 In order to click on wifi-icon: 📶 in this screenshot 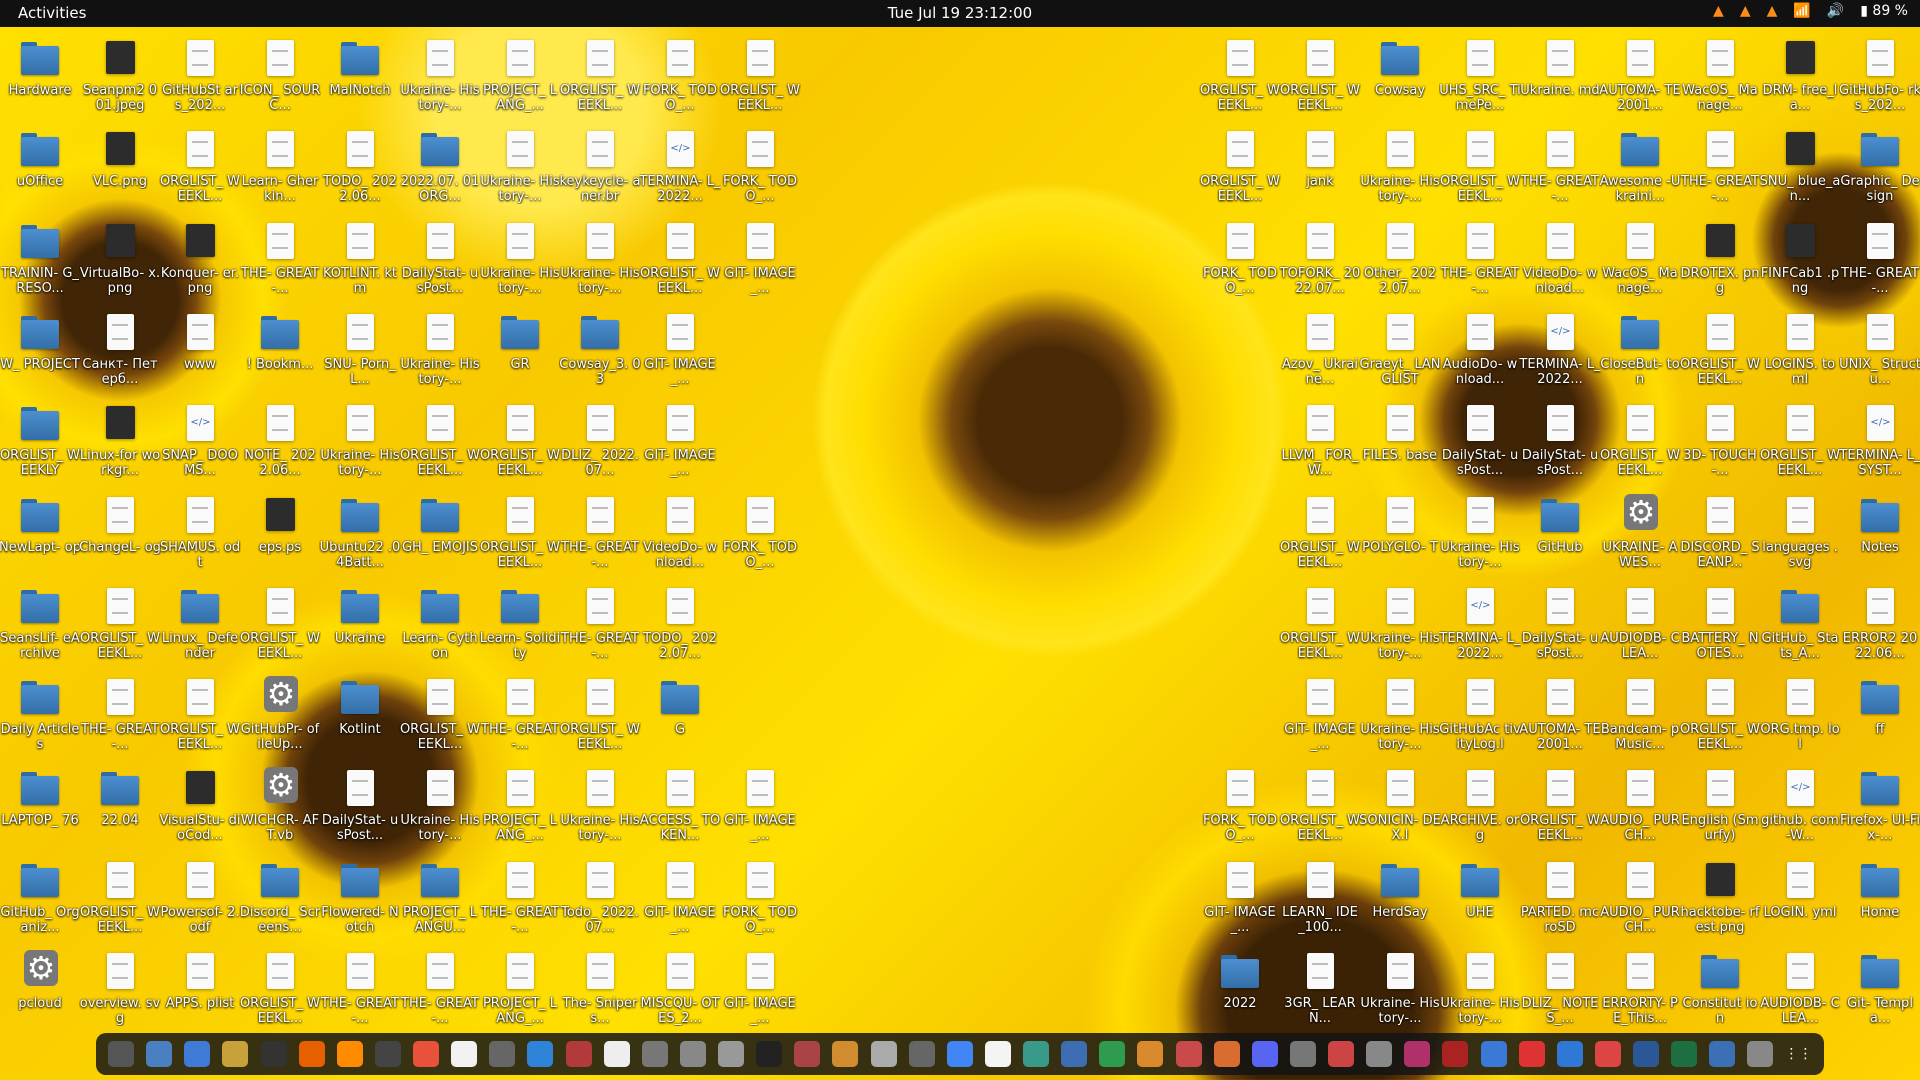, I will do `click(1801, 11)`.